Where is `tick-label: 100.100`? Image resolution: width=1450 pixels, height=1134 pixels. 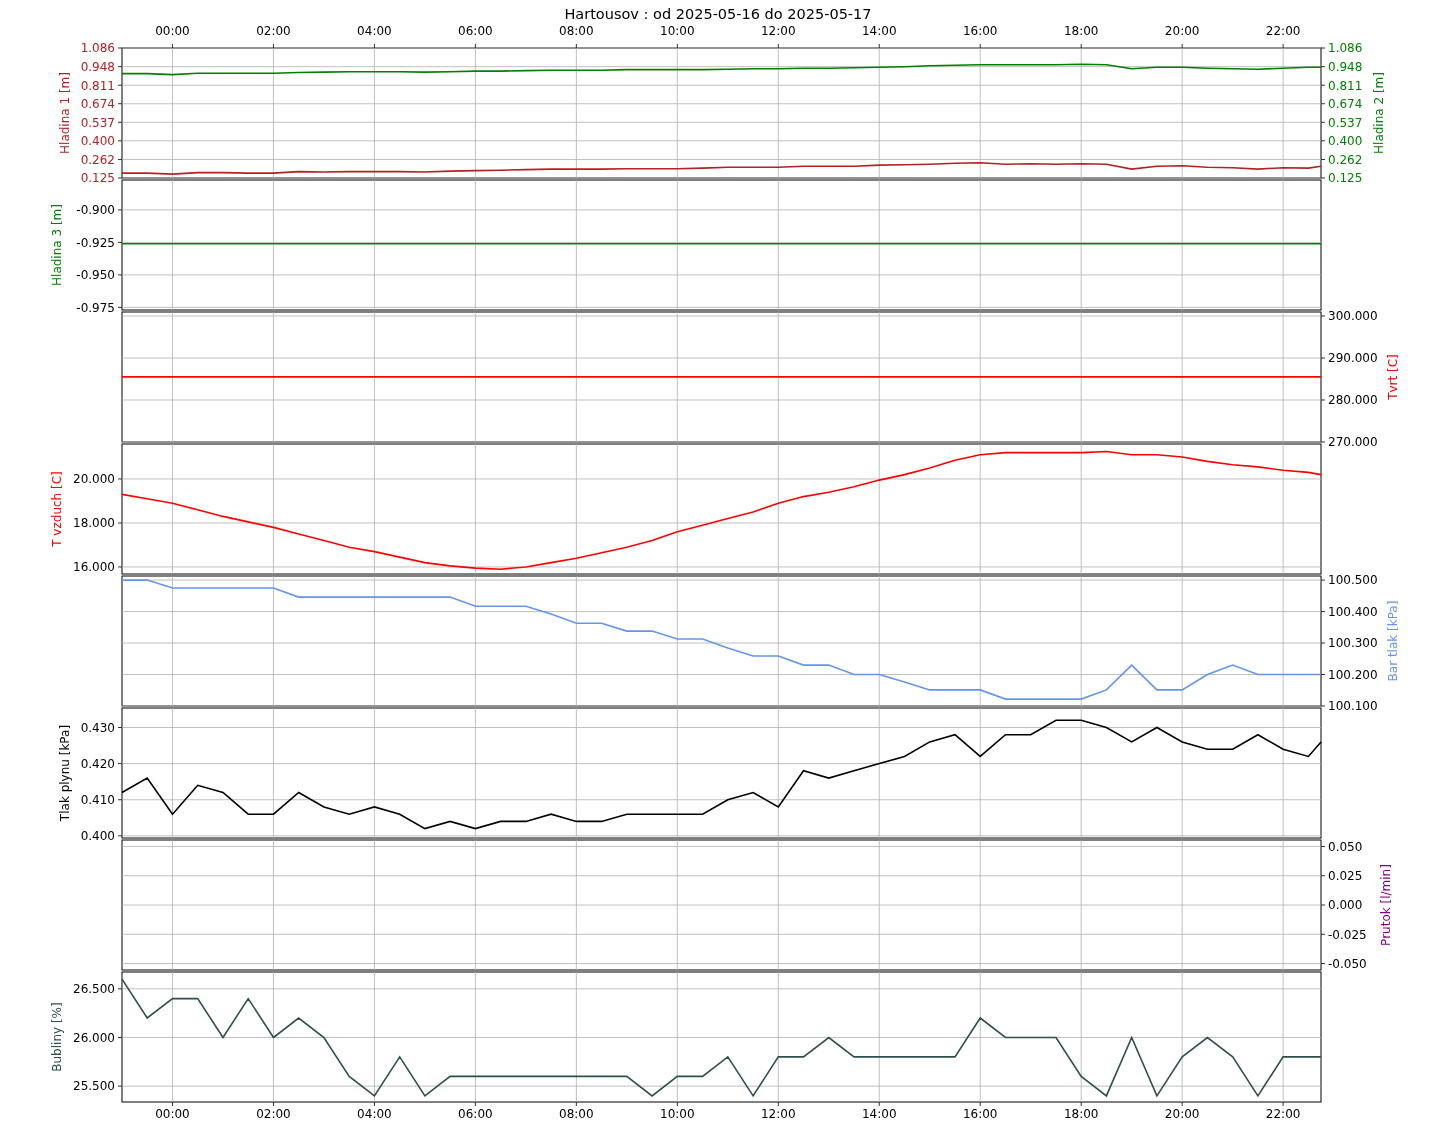 tick-label: 100.100 is located at coordinates (1353, 706).